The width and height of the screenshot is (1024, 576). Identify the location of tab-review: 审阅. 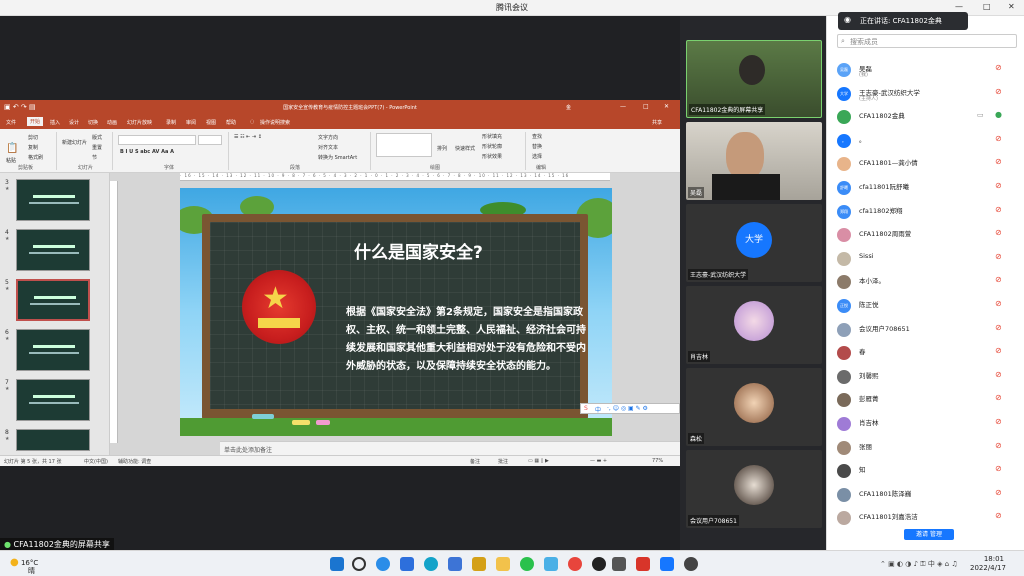
(191, 122).